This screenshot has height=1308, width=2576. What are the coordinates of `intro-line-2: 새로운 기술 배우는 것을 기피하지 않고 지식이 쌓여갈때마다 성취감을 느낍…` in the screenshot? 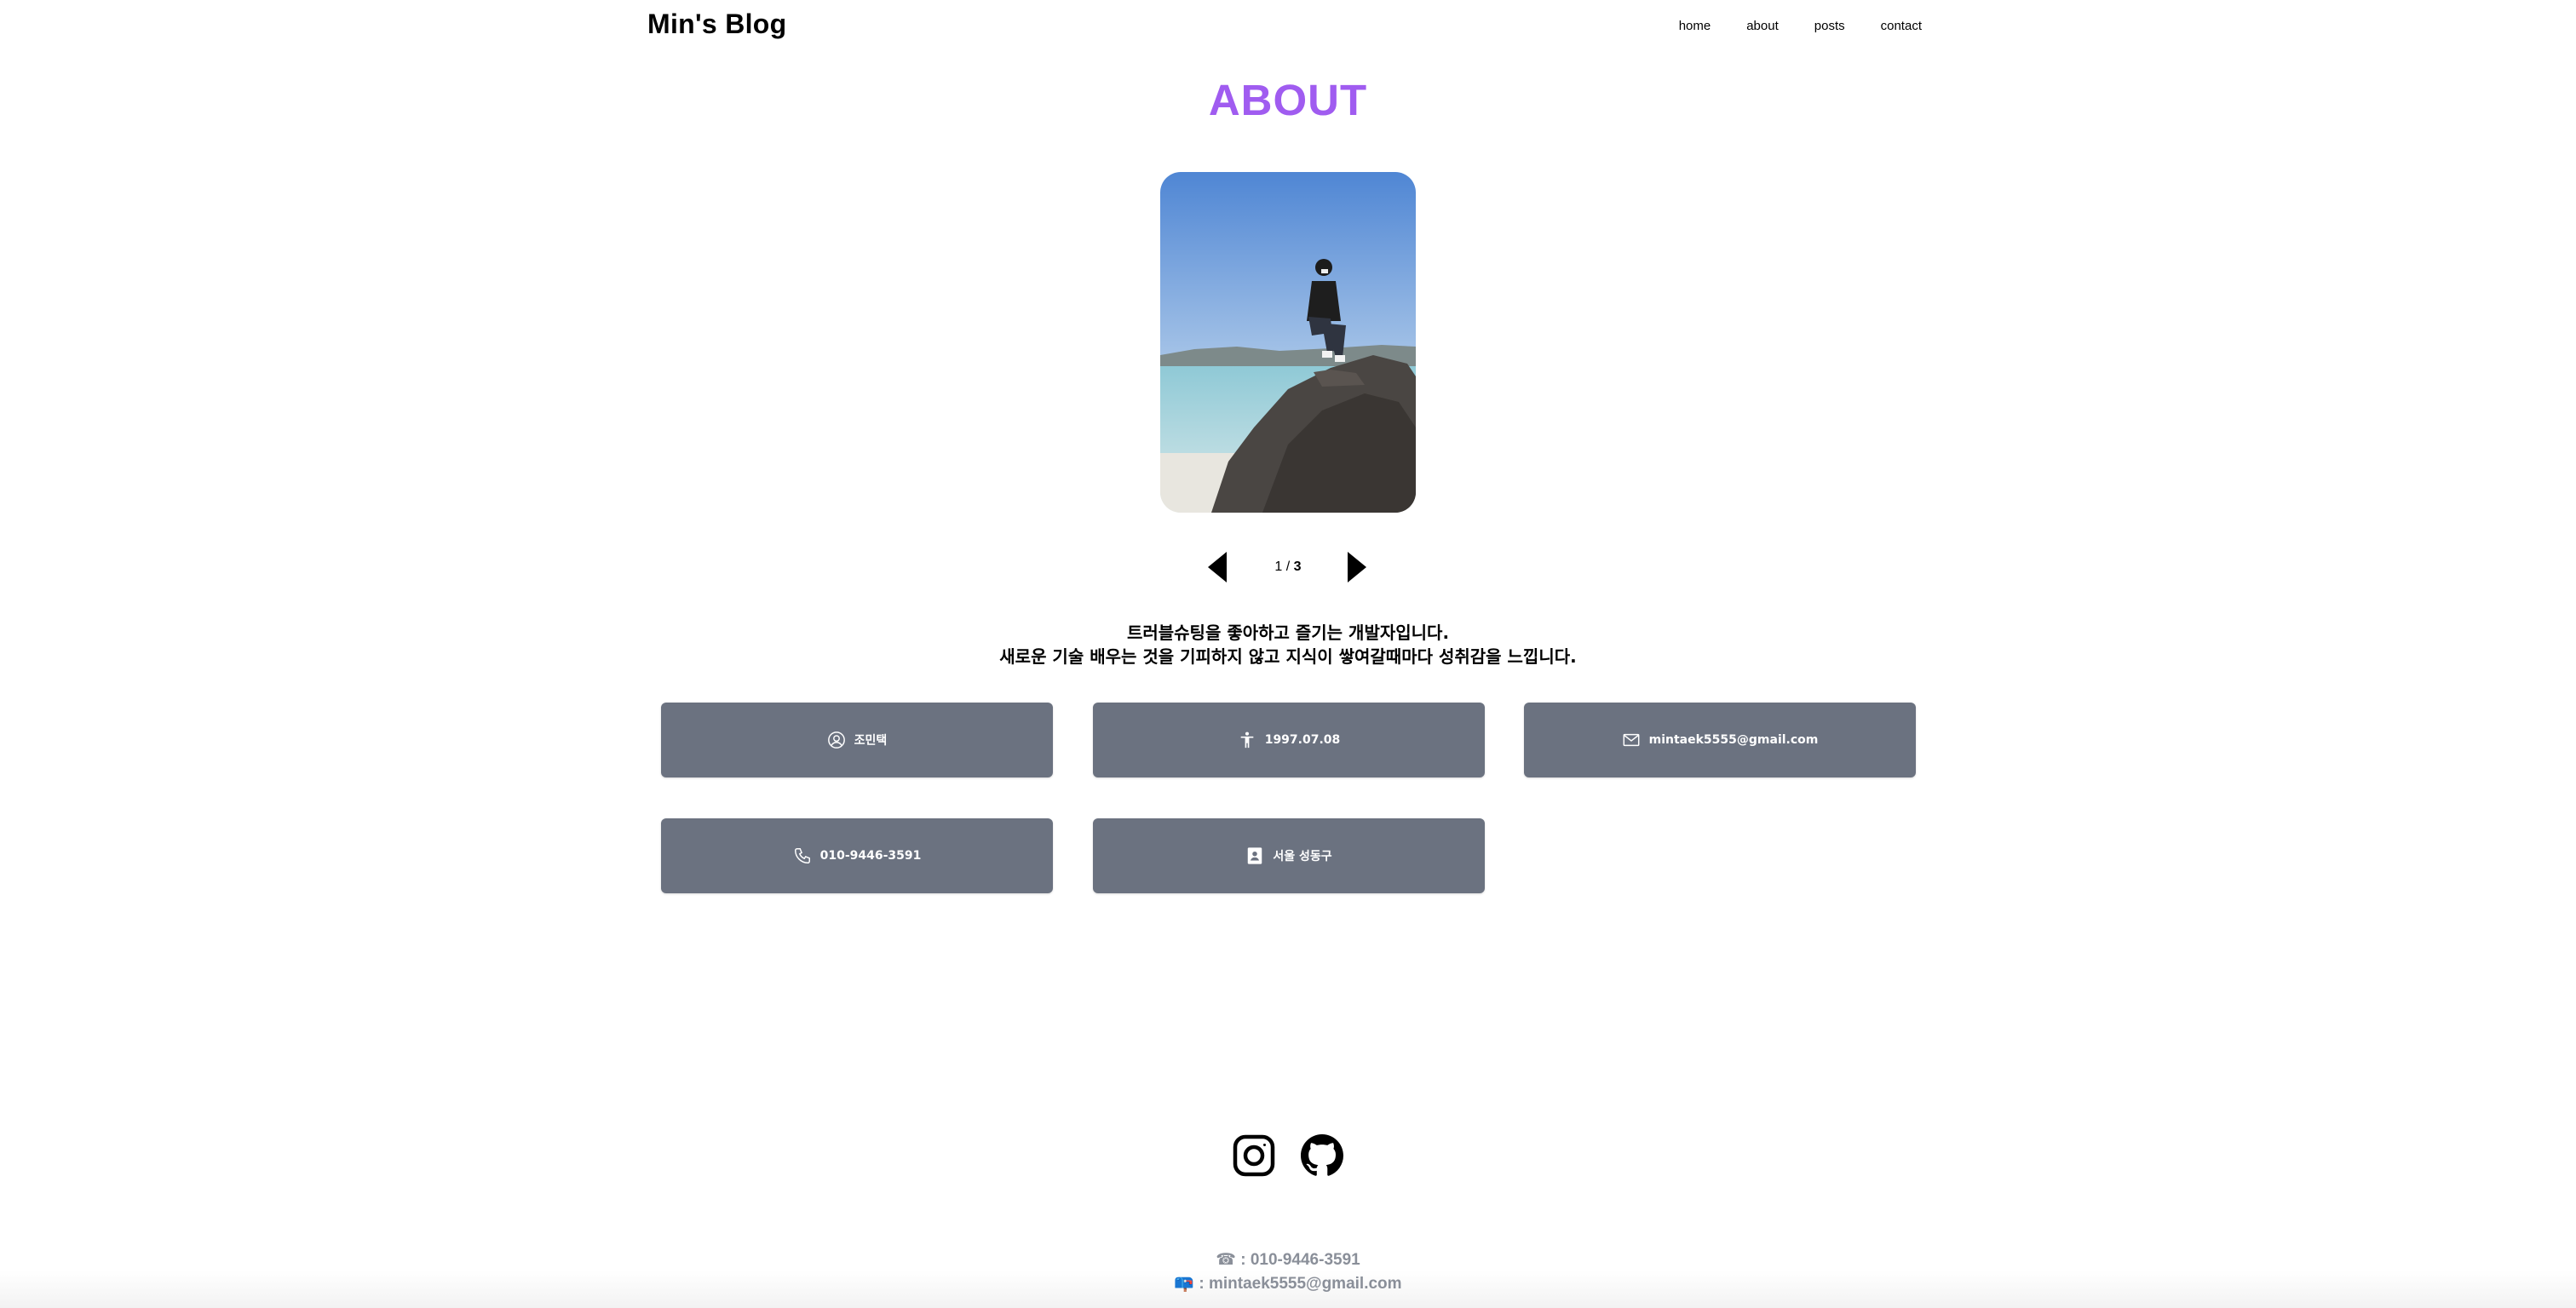 It's located at (1288, 656).